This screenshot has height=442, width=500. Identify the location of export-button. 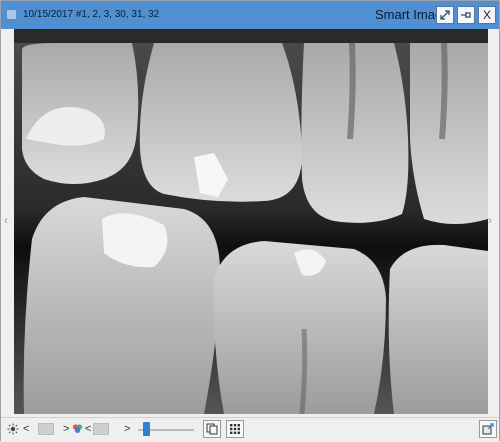
(488, 429).